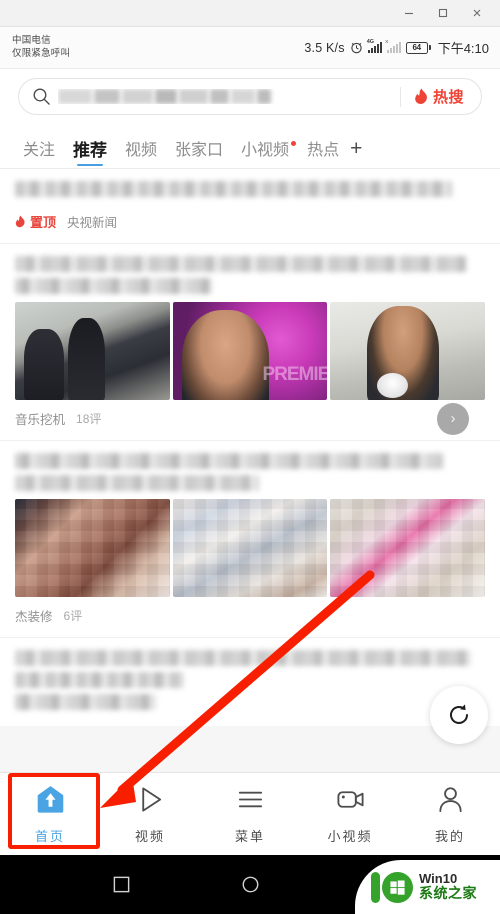 The width and height of the screenshot is (500, 914). I want to click on bottom-nav-video: 视频, so click(150, 814).